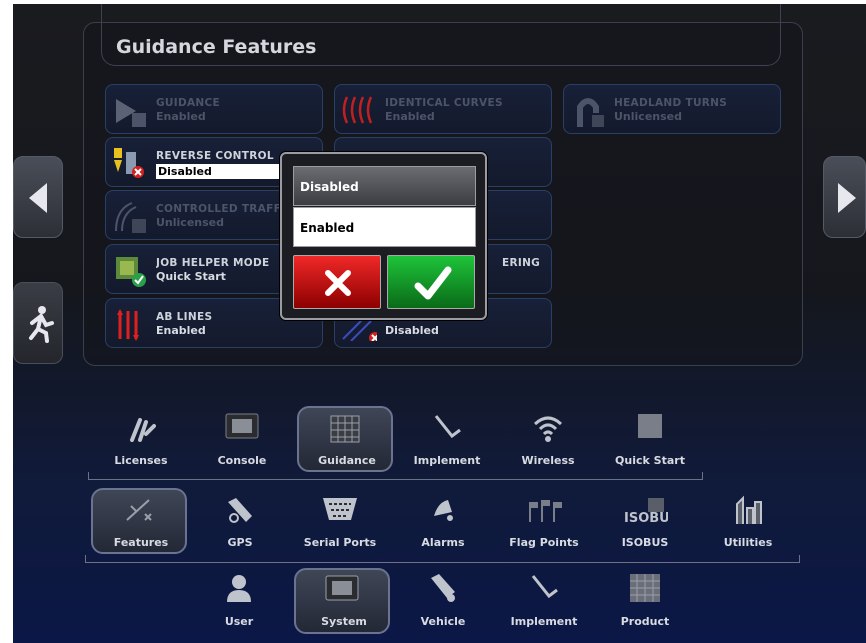  I want to click on nav-flag-points: Flag Points, so click(544, 521).